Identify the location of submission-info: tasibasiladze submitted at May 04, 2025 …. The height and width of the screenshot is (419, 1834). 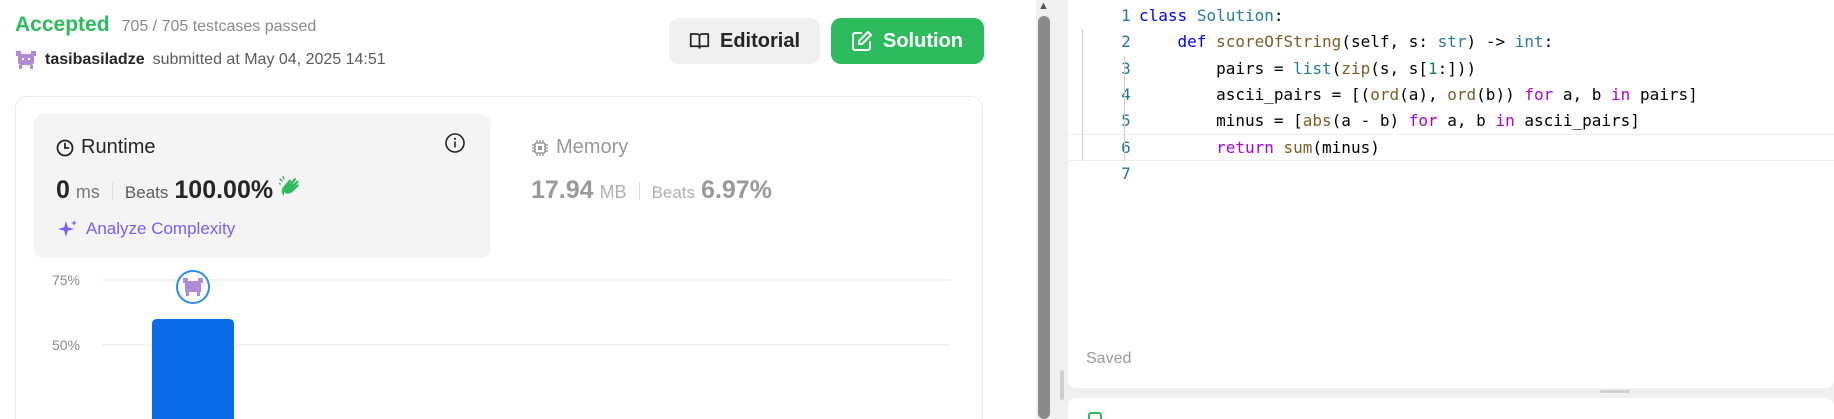
(200, 60).